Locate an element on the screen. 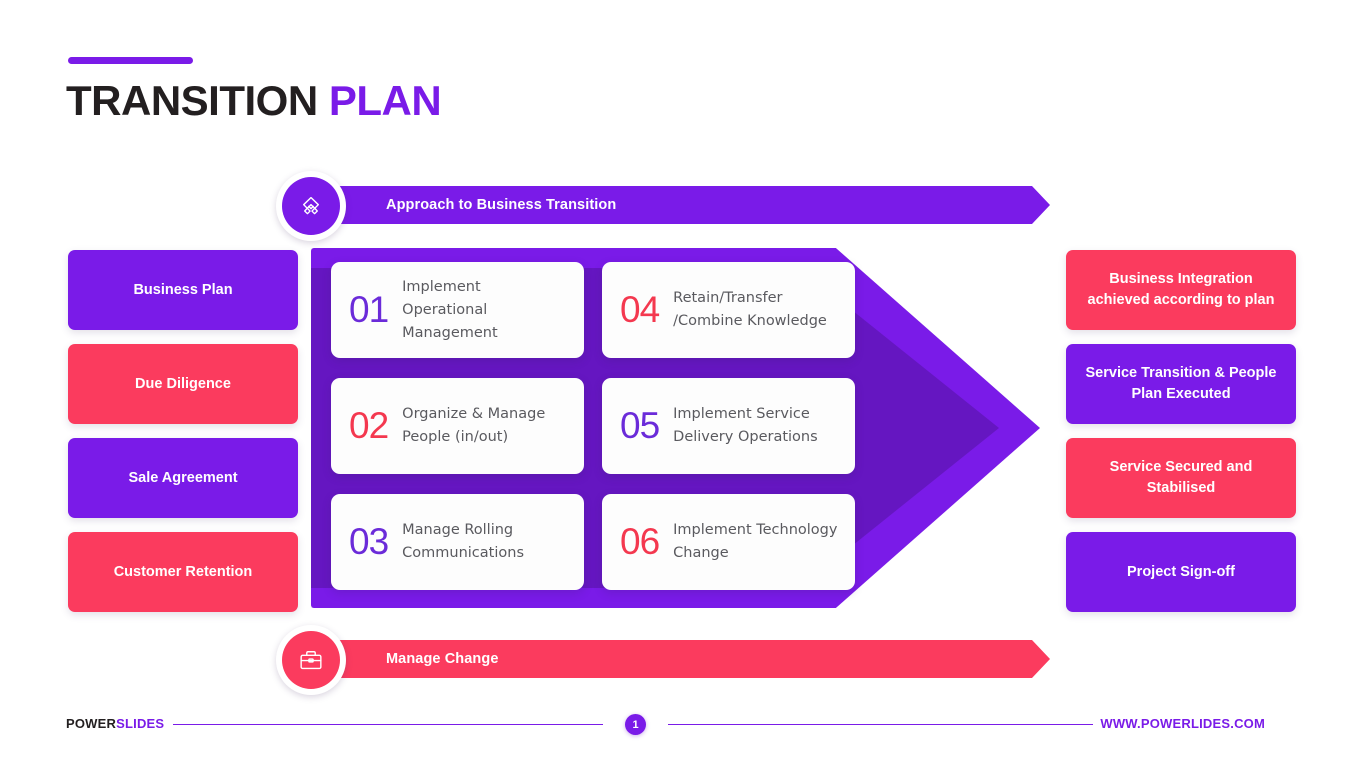  banner-top-icon-badge is located at coordinates (311, 206).